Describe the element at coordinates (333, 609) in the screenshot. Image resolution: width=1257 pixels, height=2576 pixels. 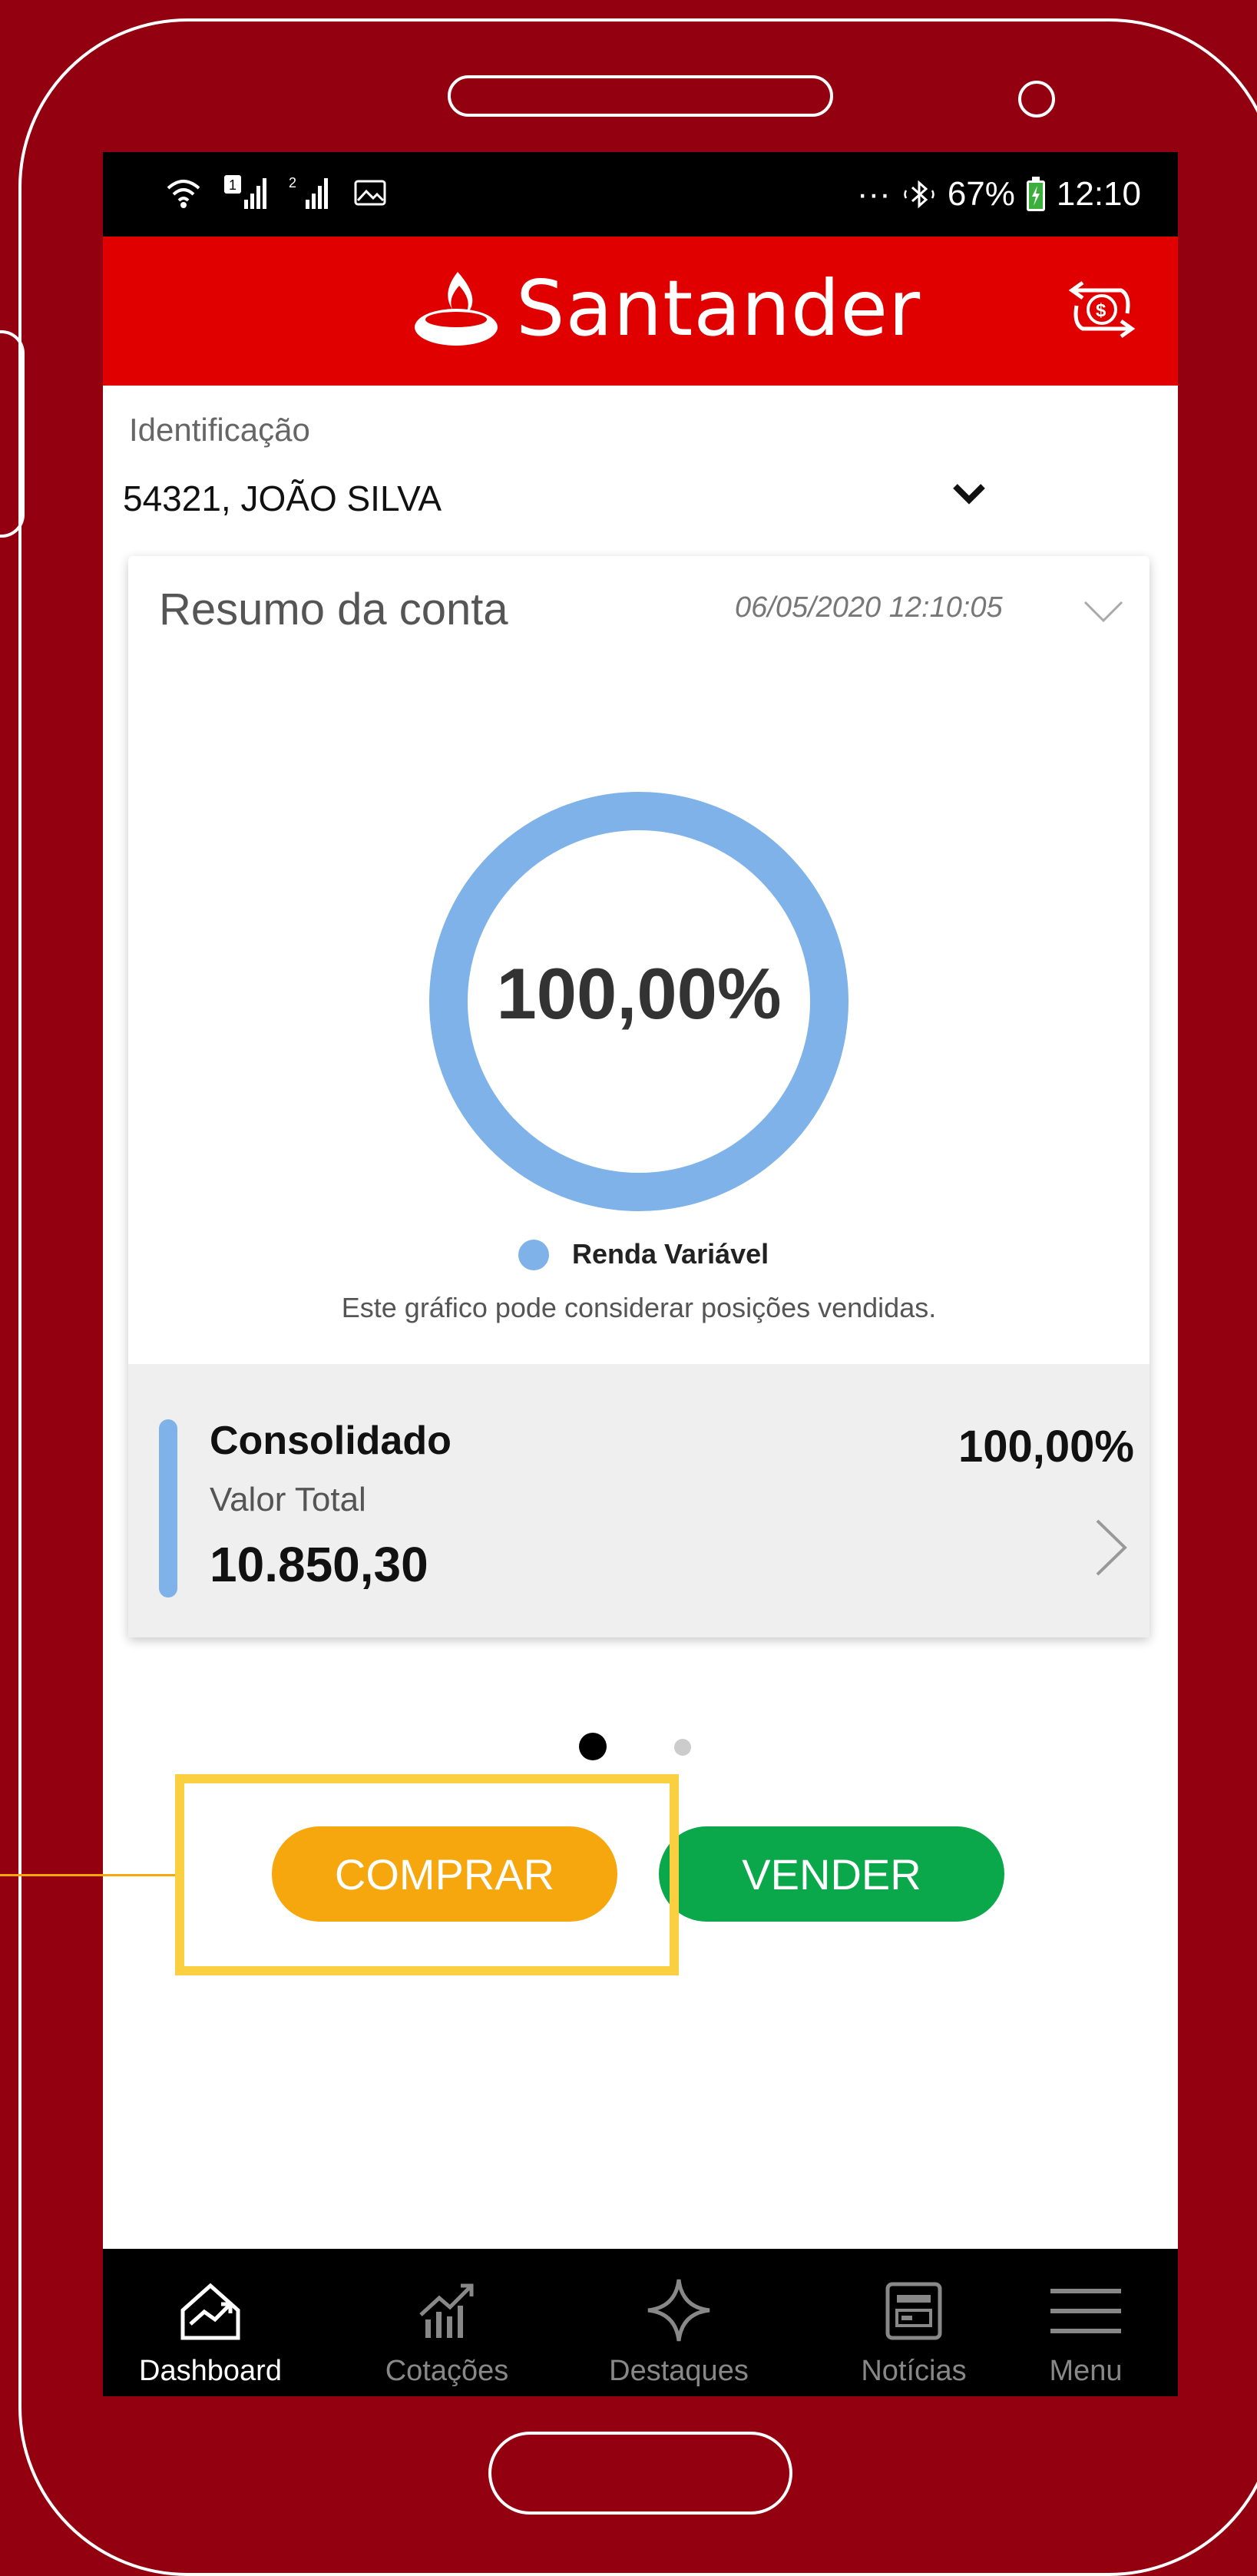
I see `card-title: Resumo da conta` at that location.